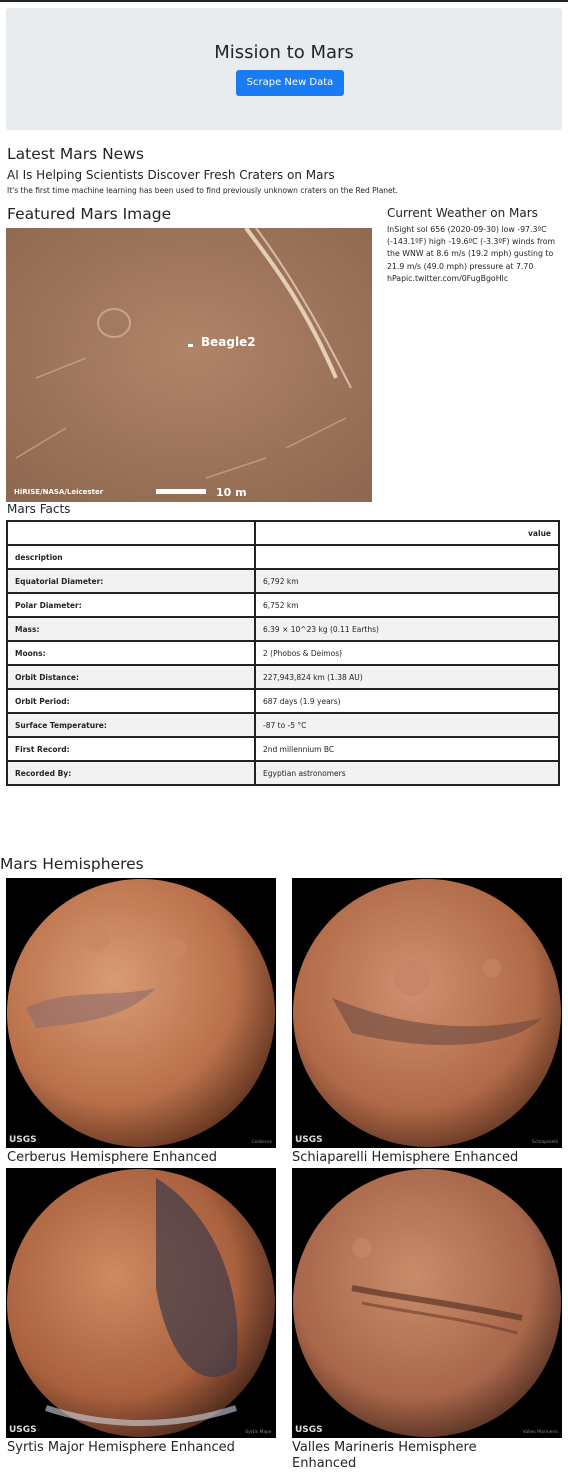 The image size is (568, 1476). What do you see at coordinates (407, 581) in the screenshot?
I see `fact-value: 6,792 km` at bounding box center [407, 581].